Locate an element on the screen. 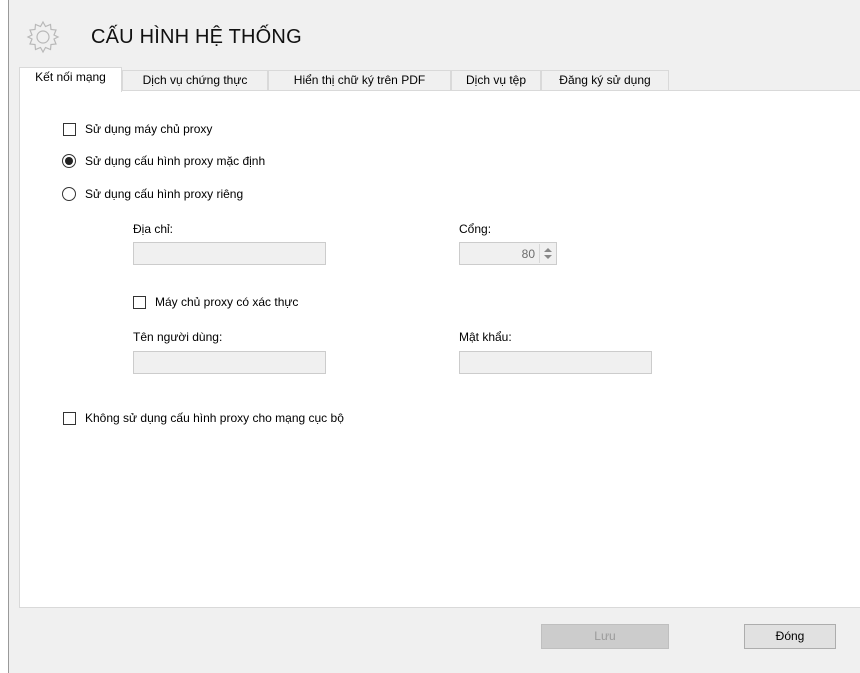  spin-up-icon is located at coordinates (548, 250).